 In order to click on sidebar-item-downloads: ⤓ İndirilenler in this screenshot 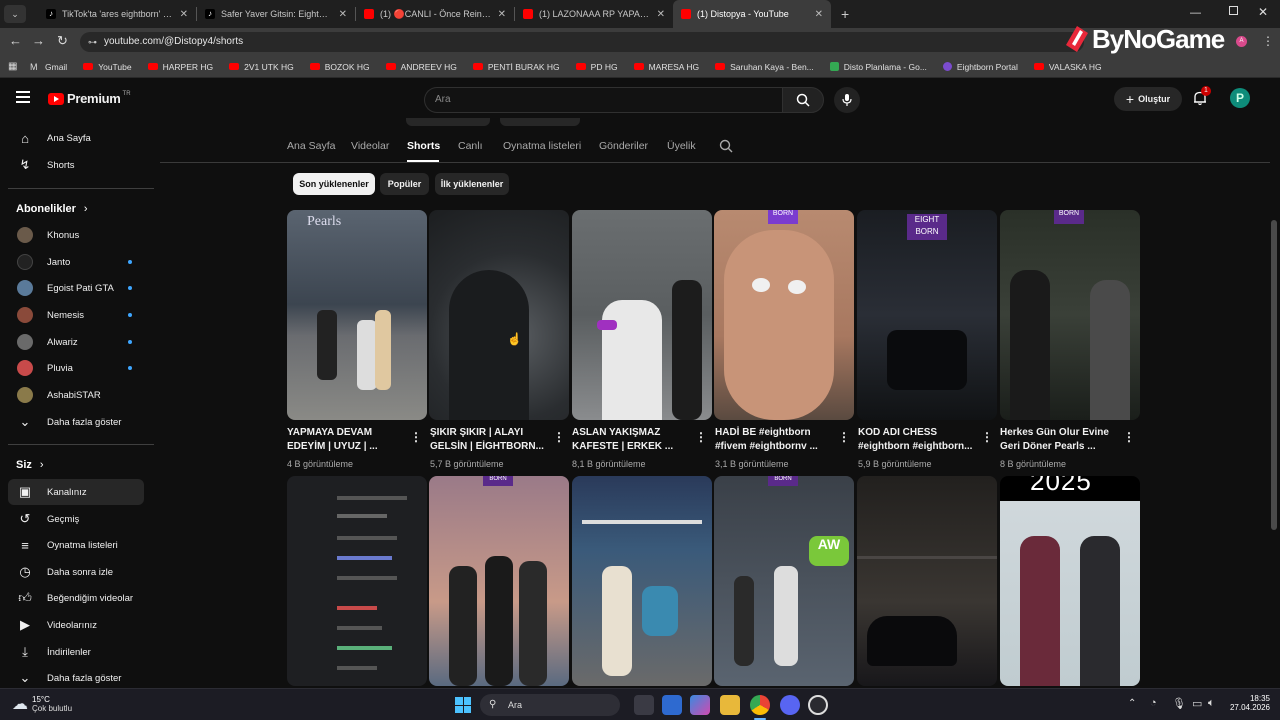, I will do `click(76, 652)`.